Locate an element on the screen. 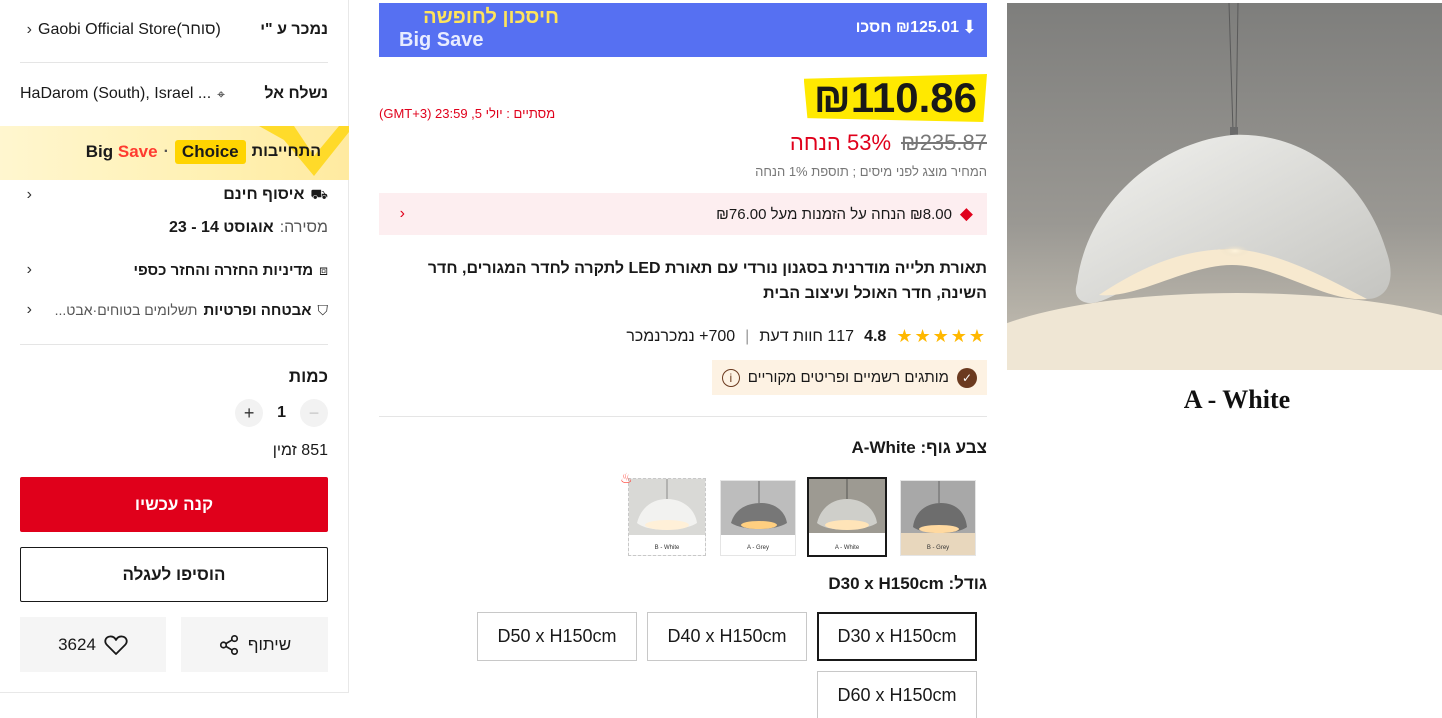  choice-banner: התחייבות Choice · Big Save is located at coordinates (174, 153).